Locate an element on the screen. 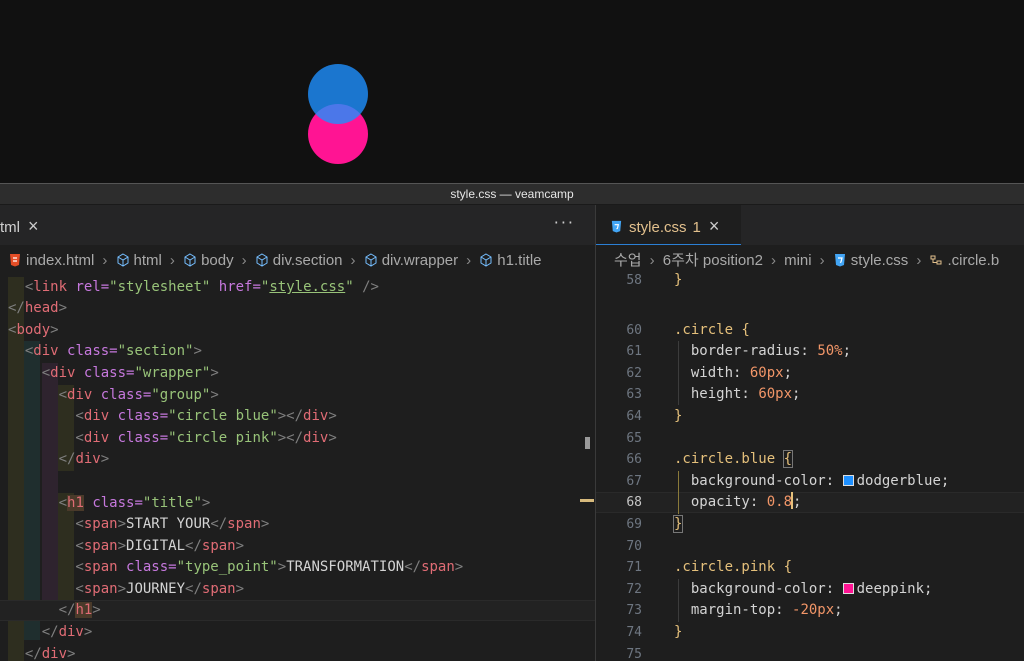  window-title: style.css — veamcamp is located at coordinates (512, 194).